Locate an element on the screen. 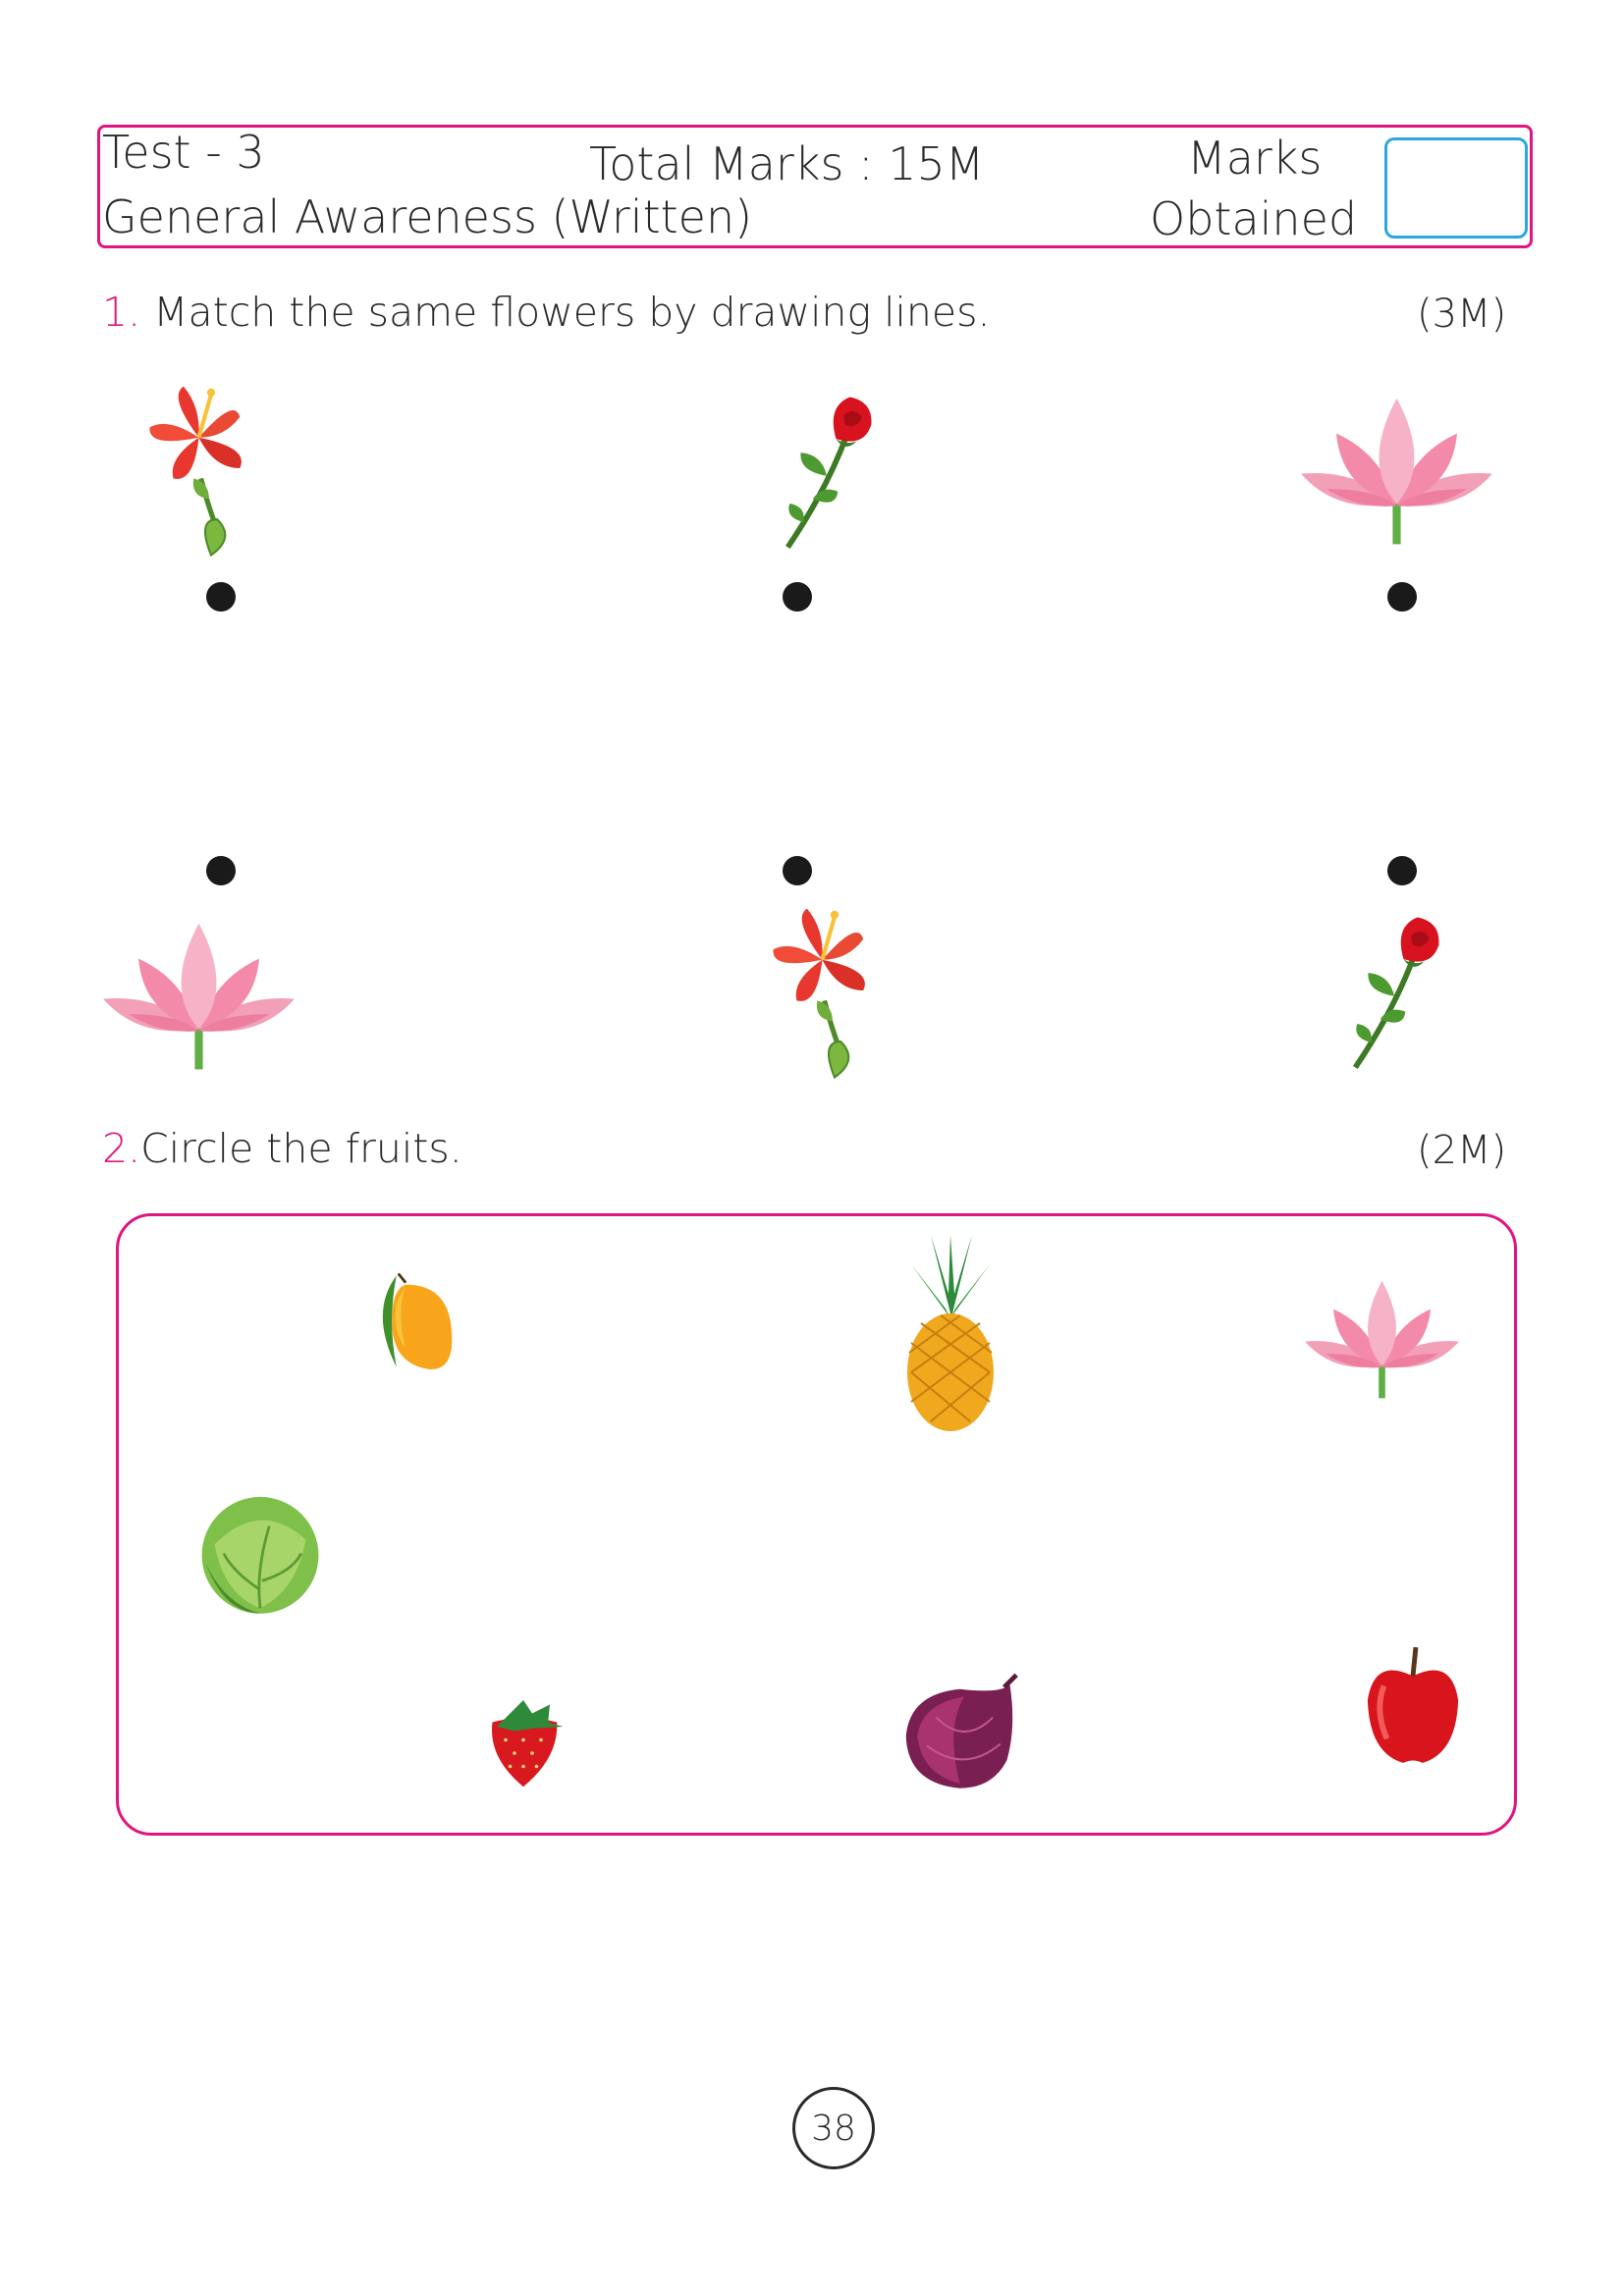  question-1-marks: (3M) is located at coordinates (1462, 314).